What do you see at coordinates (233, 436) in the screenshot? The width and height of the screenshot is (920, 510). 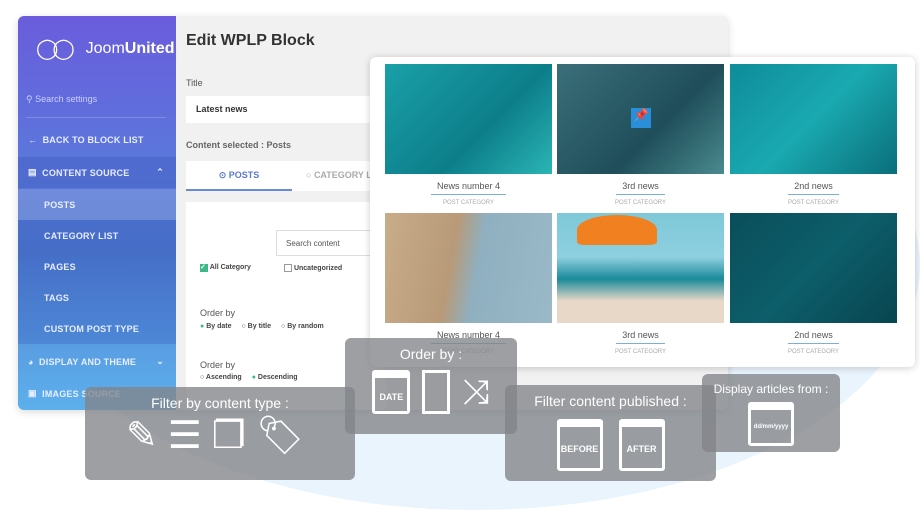 I see `pages-icon: ❐` at bounding box center [233, 436].